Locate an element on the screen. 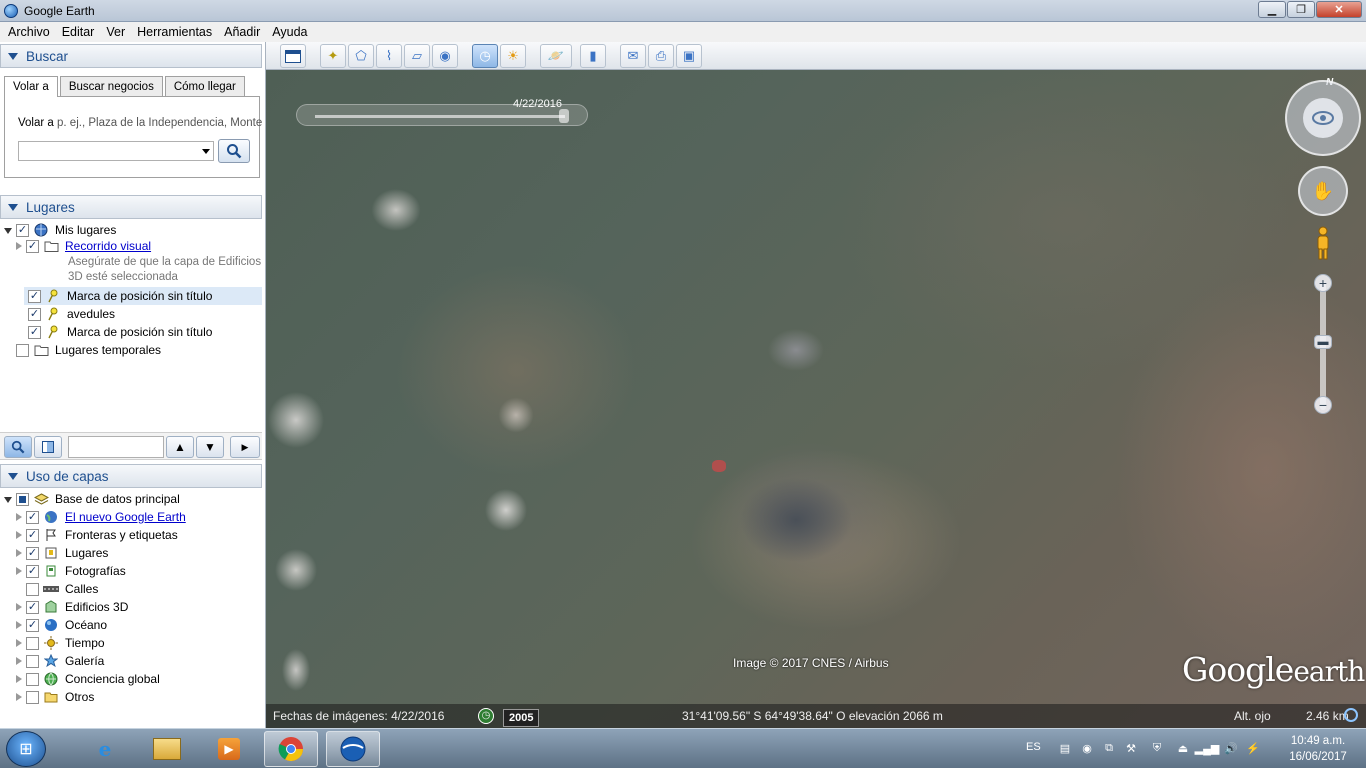 The image size is (1366, 769). zoom-in-button: + is located at coordinates (1323, 283).